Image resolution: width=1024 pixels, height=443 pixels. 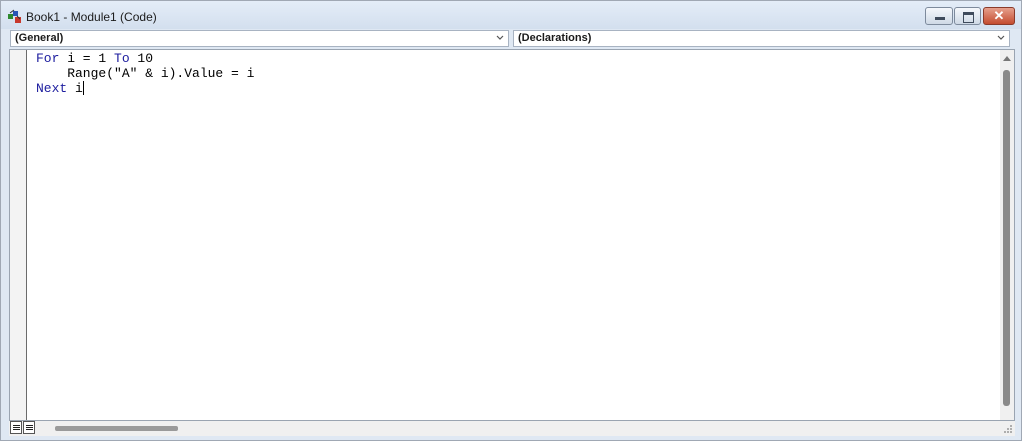 What do you see at coordinates (48, 58) in the screenshot?
I see `keyword: For` at bounding box center [48, 58].